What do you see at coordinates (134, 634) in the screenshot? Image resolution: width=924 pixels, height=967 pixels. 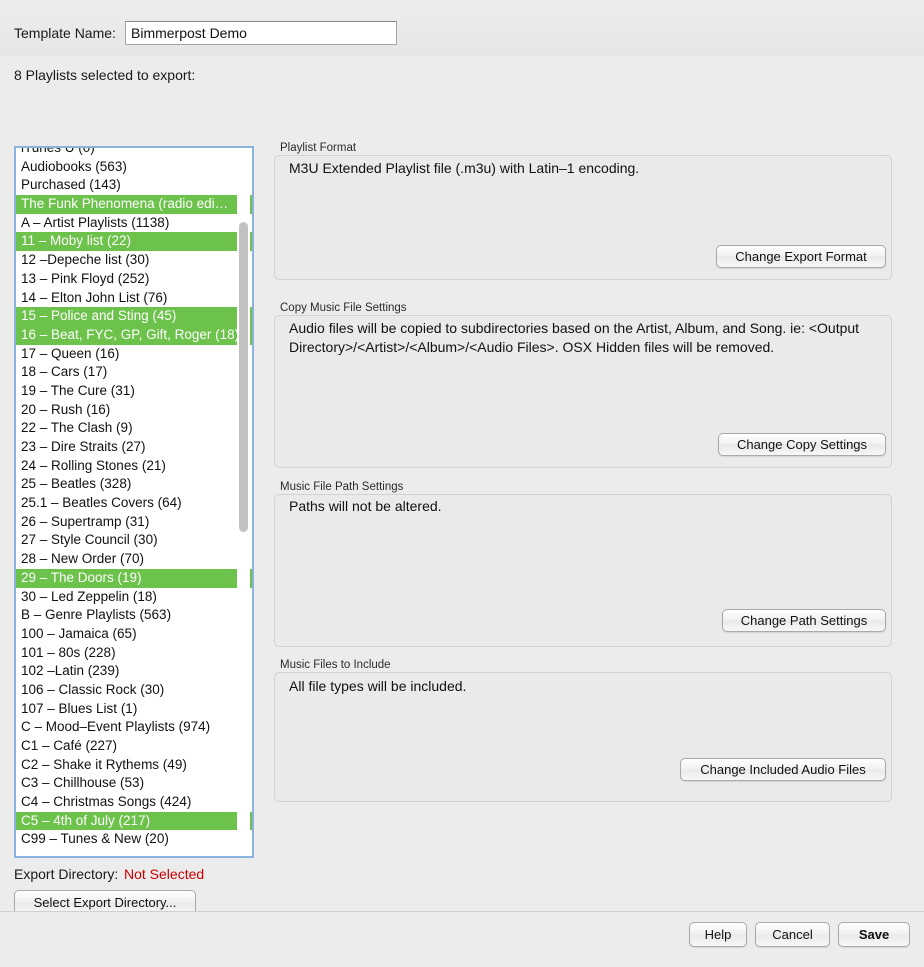 I see `playlist-row: 100 – Jamaica (65)` at bounding box center [134, 634].